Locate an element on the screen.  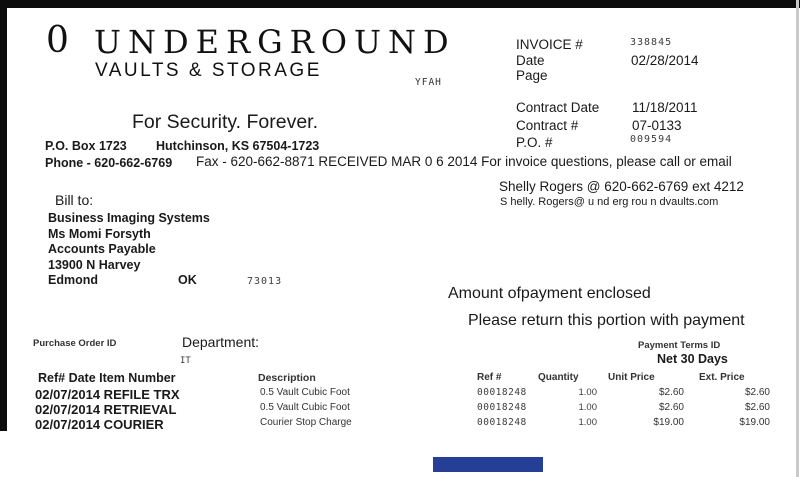
department-label: Department: is located at coordinates (221, 342).